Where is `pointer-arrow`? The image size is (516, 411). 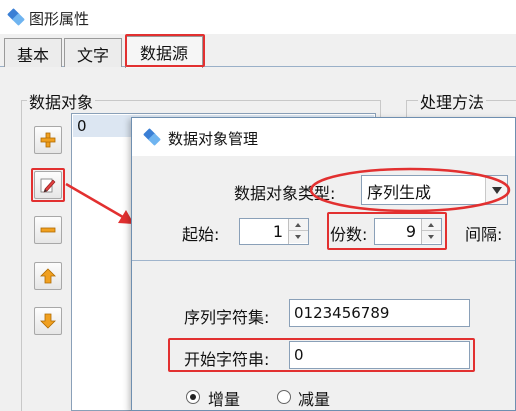 pointer-arrow is located at coordinates (99, 203).